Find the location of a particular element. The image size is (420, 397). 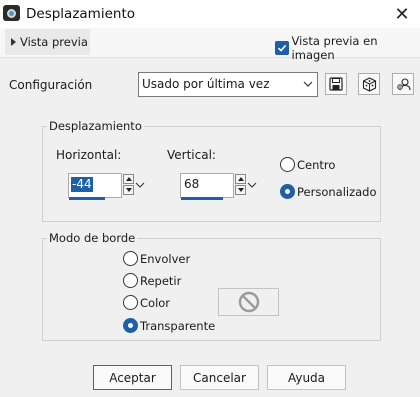

preview-bar: Vista previa Vista previa en imagen is located at coordinates (210, 45).